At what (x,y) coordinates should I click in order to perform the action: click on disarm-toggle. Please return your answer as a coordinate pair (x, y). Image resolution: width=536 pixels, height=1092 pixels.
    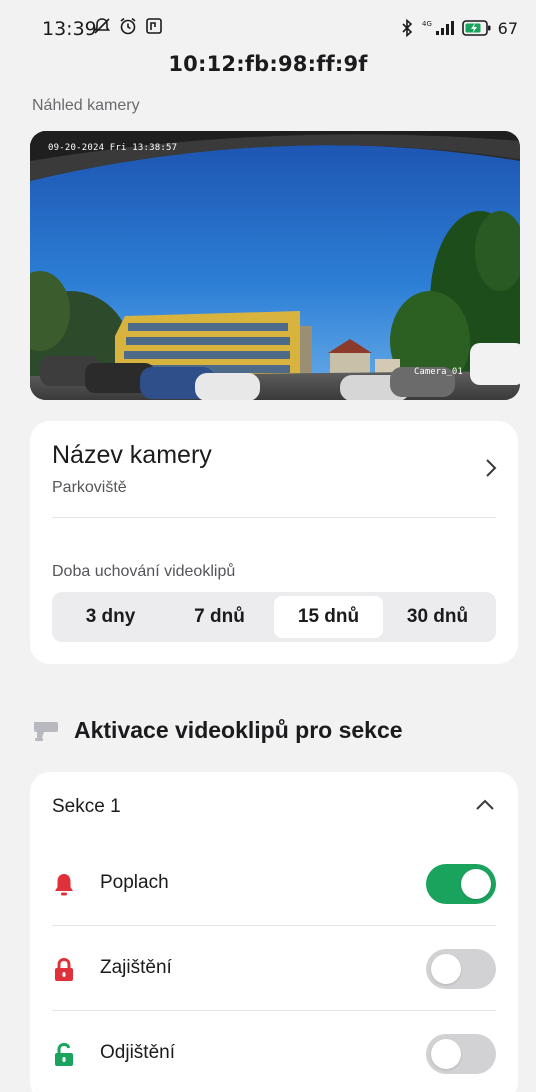
    Looking at the image, I should click on (461, 1054).